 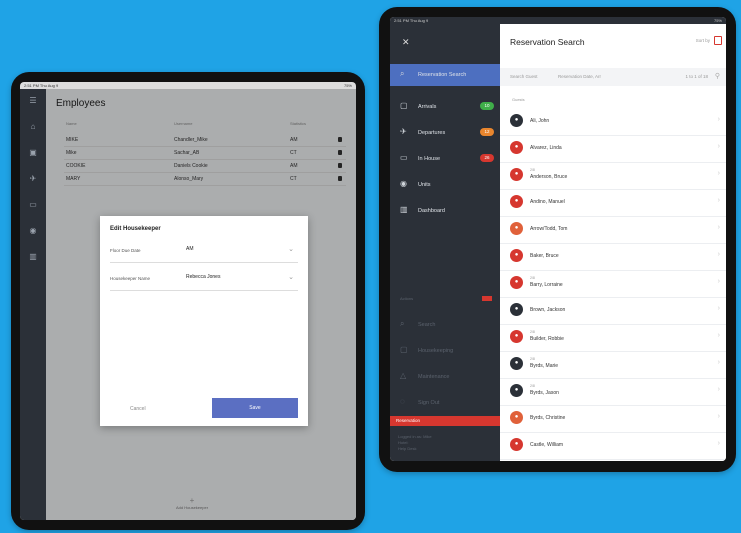 I want to click on plane-icon: ✈, so click(x=33, y=179).